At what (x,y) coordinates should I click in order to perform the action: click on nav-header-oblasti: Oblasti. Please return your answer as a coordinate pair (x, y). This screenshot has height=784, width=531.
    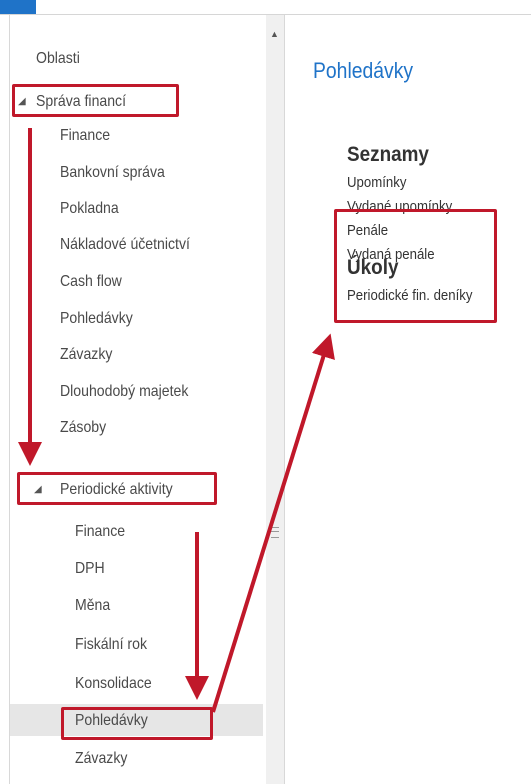
    Looking at the image, I should click on (58, 58).